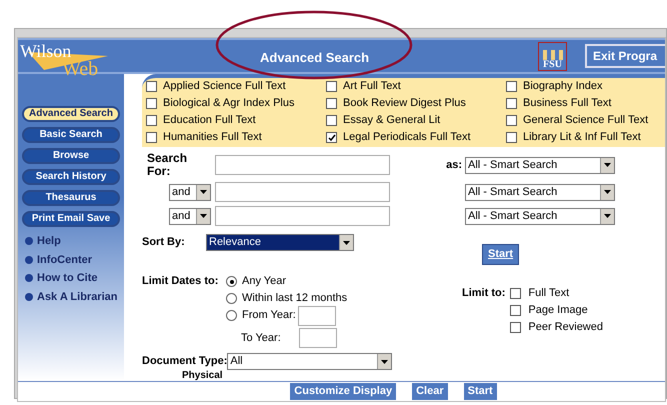  What do you see at coordinates (315, 58) in the screenshot?
I see `window-title: Advanced Search` at bounding box center [315, 58].